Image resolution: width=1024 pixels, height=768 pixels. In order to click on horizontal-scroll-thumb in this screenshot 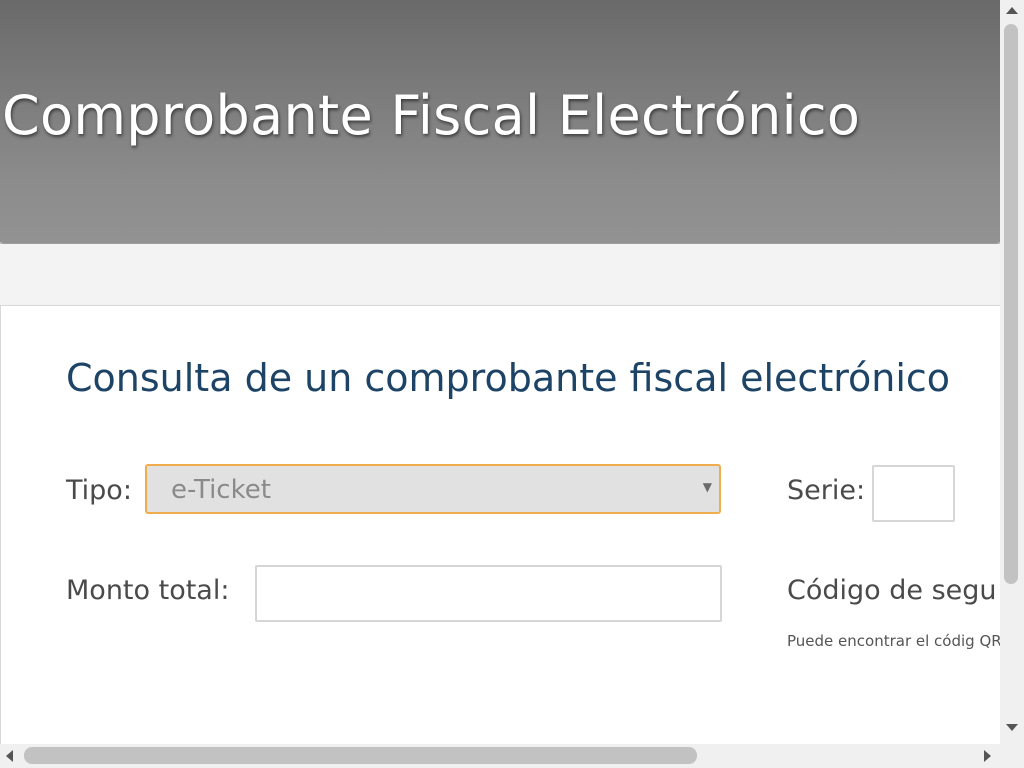, I will do `click(360, 755)`.